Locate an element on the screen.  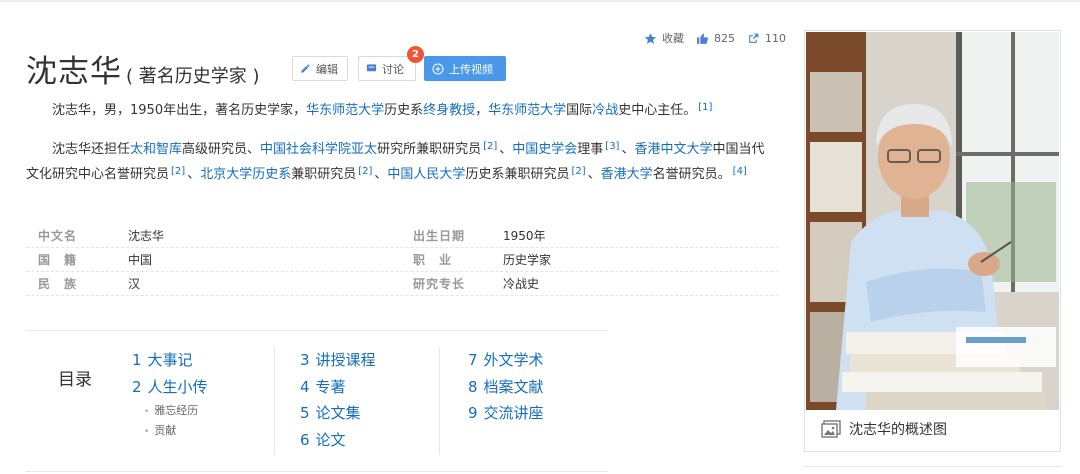
link-cass-asia-pacific: 中国社会科学院亚太 is located at coordinates (318, 149).